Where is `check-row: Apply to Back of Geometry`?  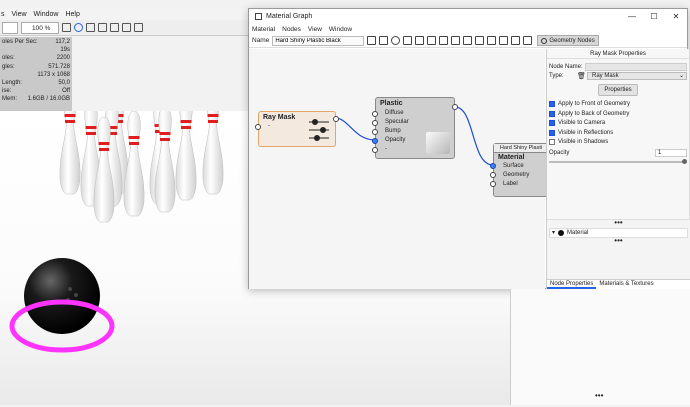 check-row: Apply to Back of Geometry is located at coordinates (618, 114).